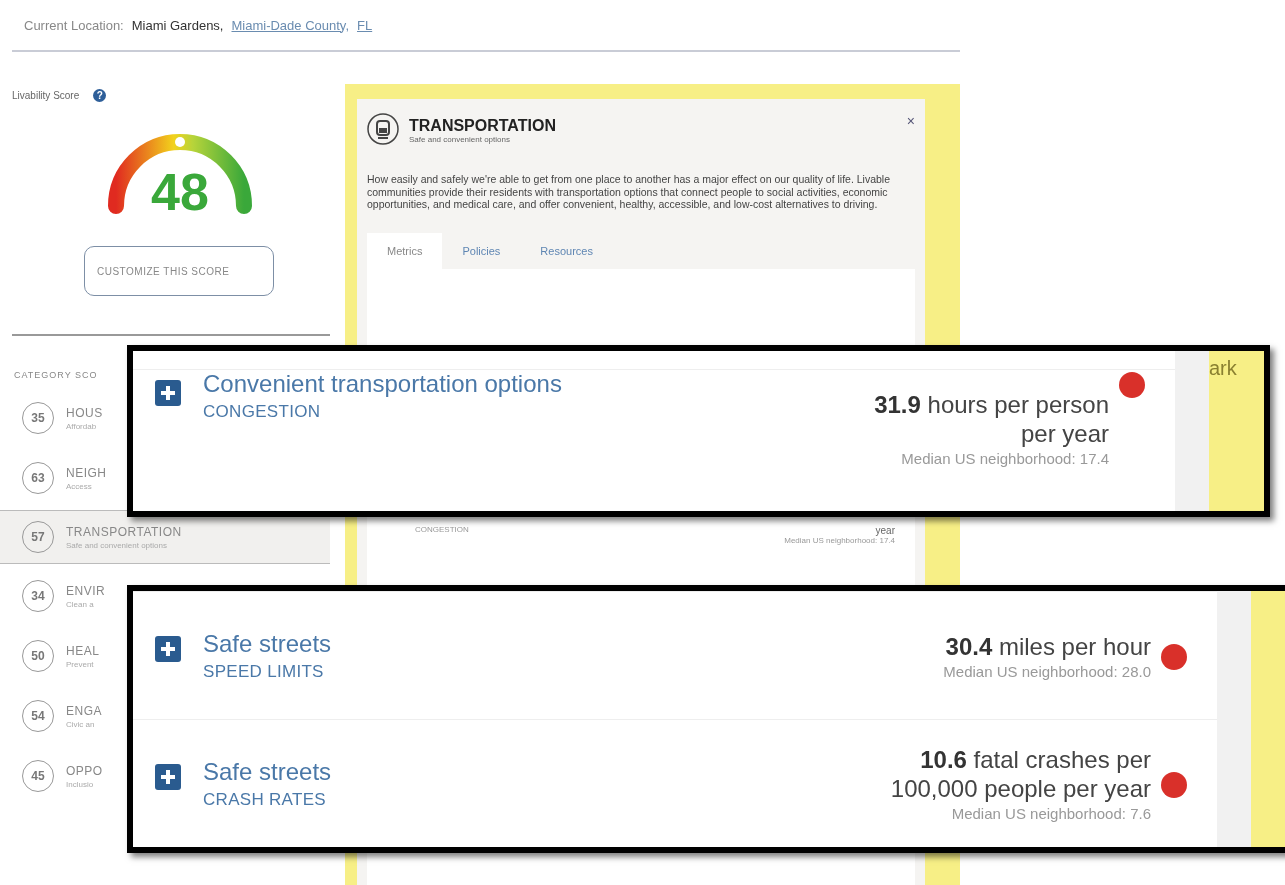 The width and height of the screenshot is (1285, 885). I want to click on category-item: 63 NEIGH Access, so click(68, 478).